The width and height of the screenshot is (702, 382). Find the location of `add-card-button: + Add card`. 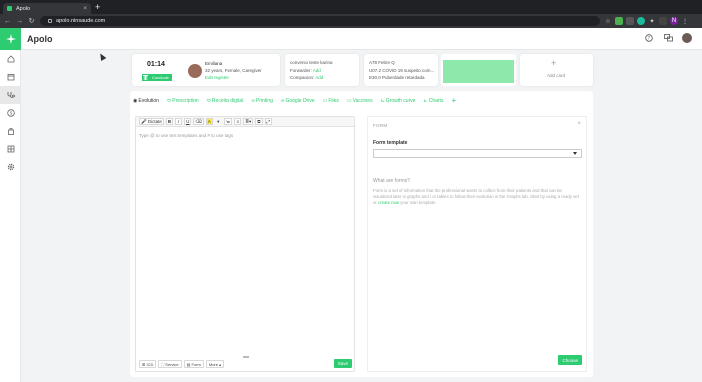

add-card-button: + Add card is located at coordinates (556, 70).